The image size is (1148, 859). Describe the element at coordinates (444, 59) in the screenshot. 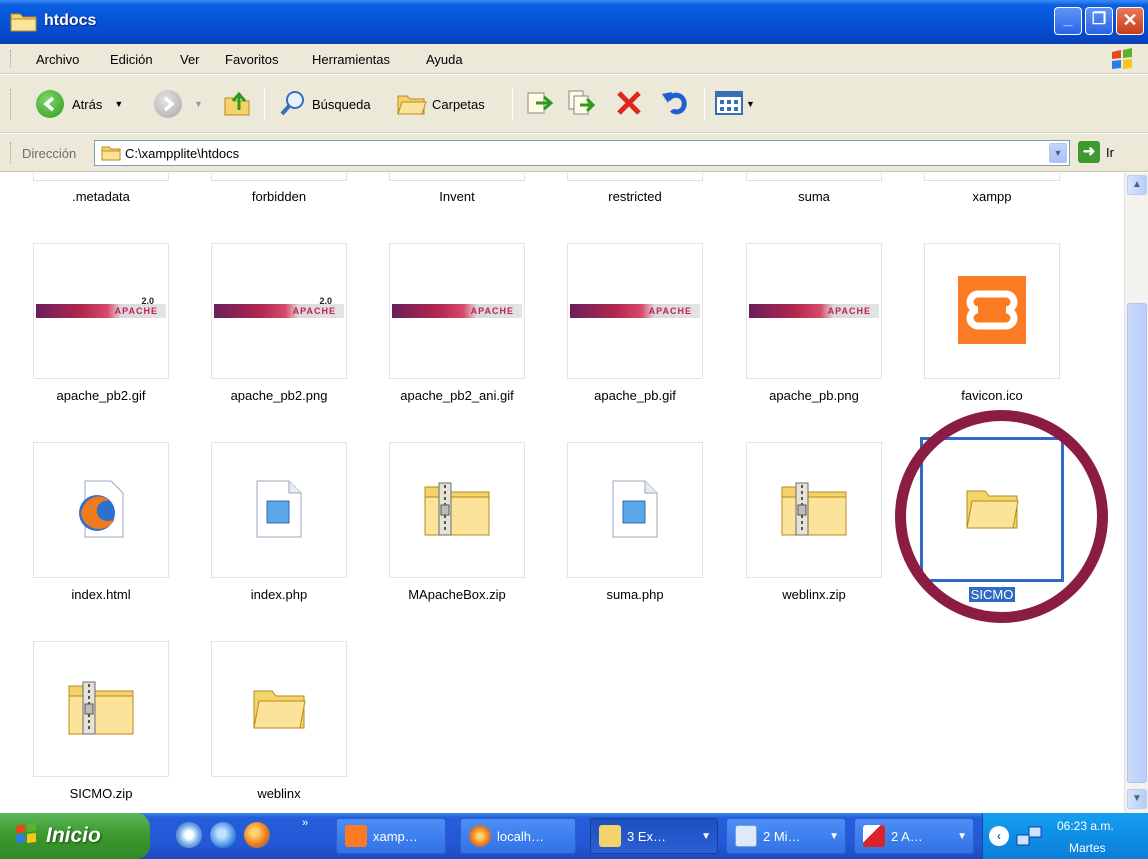

I see `menu-ayuda: Ayuda` at that location.